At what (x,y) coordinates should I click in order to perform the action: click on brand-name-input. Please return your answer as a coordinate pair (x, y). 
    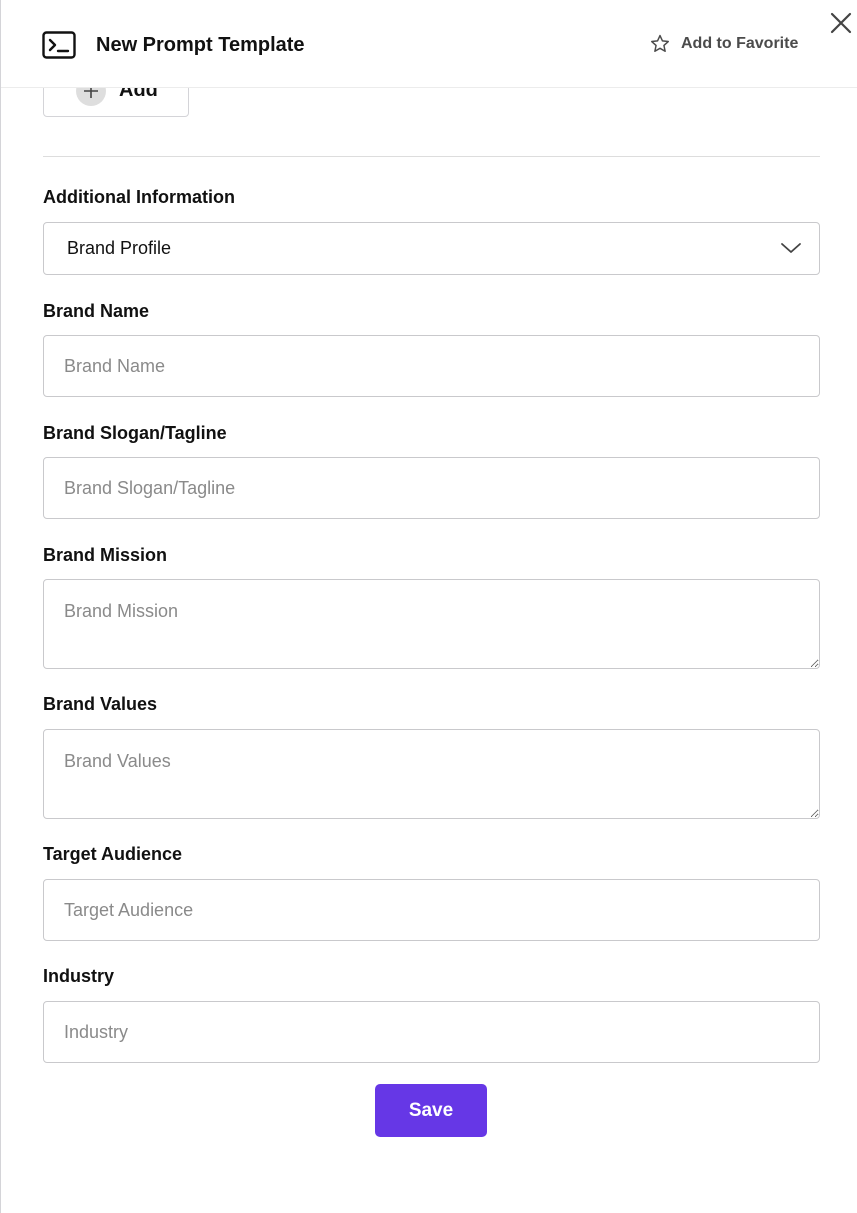
    Looking at the image, I should click on (431, 366).